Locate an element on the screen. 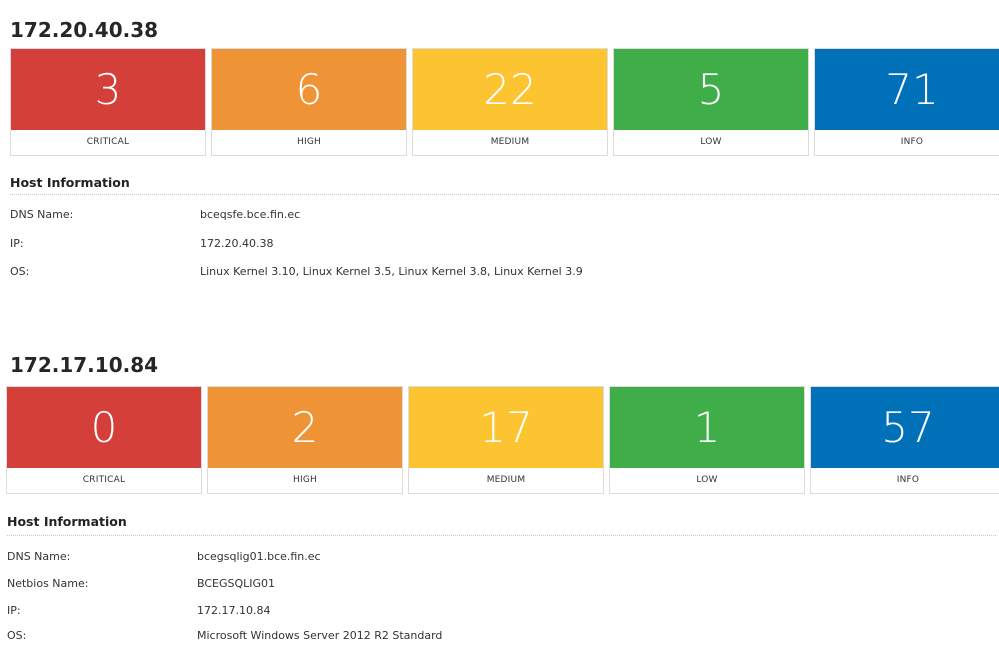 This screenshot has height=647, width=999. severity-box-critical: 0 CRITICAL is located at coordinates (104, 440).